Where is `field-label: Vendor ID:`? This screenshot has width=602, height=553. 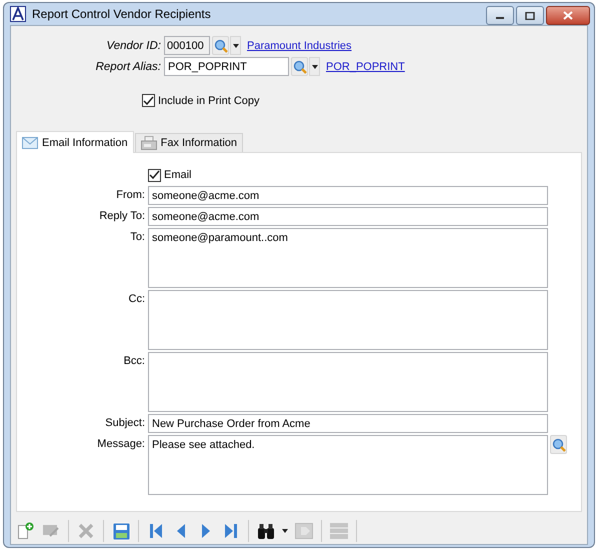
field-label: Vendor ID: is located at coordinates (133, 46).